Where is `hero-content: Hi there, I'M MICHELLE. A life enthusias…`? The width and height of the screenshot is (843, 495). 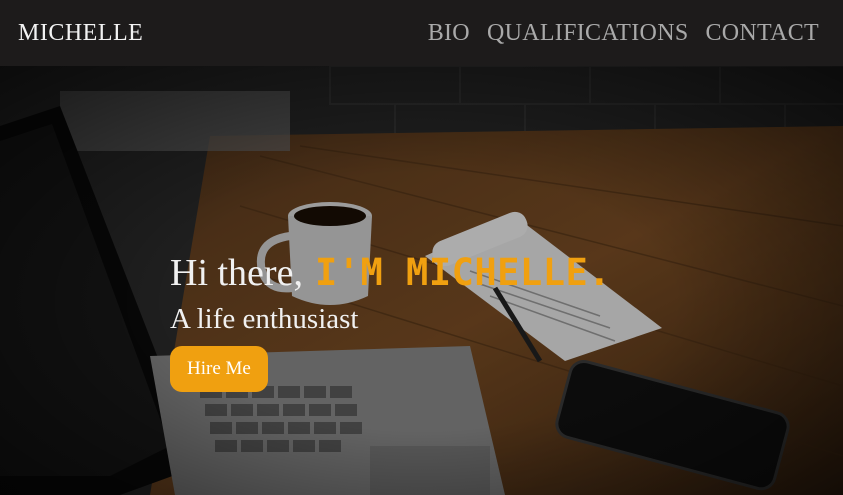 hero-content: Hi there, I'M MICHELLE. A life enthusias… is located at coordinates (390, 321).